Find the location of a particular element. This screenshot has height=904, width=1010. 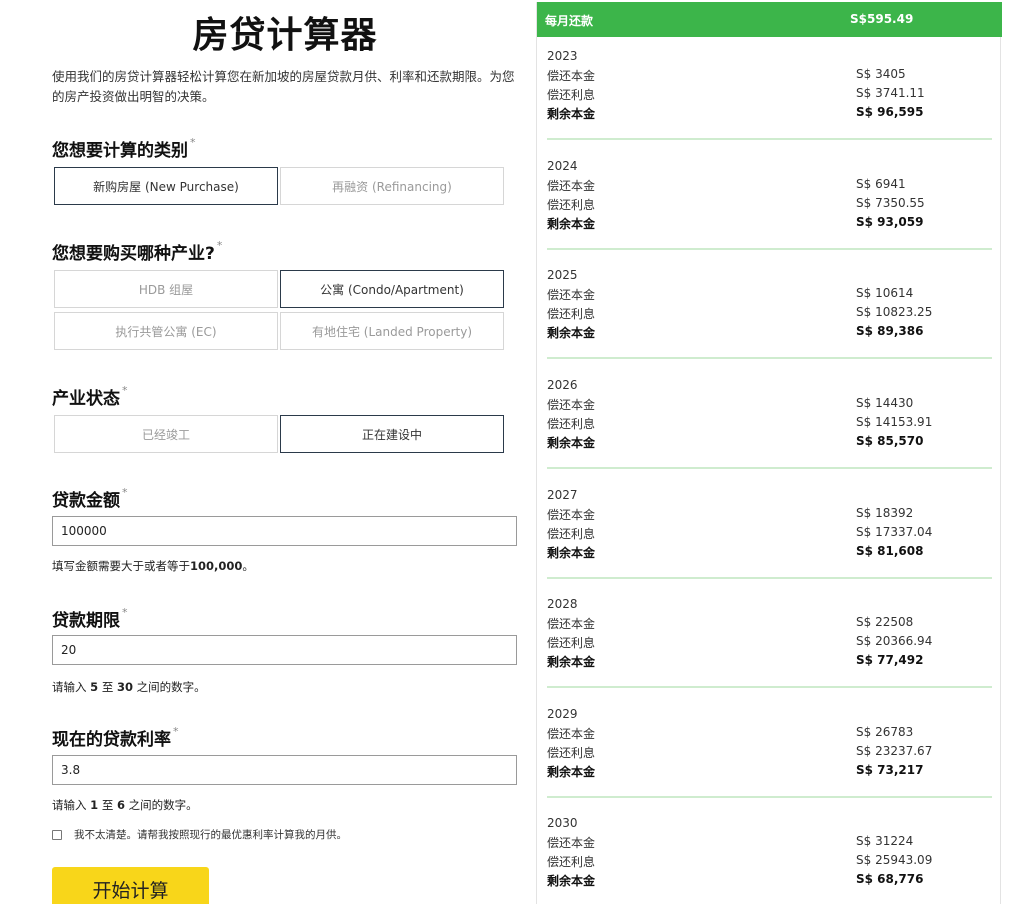

status-option-under-construction: 正在建设中 is located at coordinates (392, 434).